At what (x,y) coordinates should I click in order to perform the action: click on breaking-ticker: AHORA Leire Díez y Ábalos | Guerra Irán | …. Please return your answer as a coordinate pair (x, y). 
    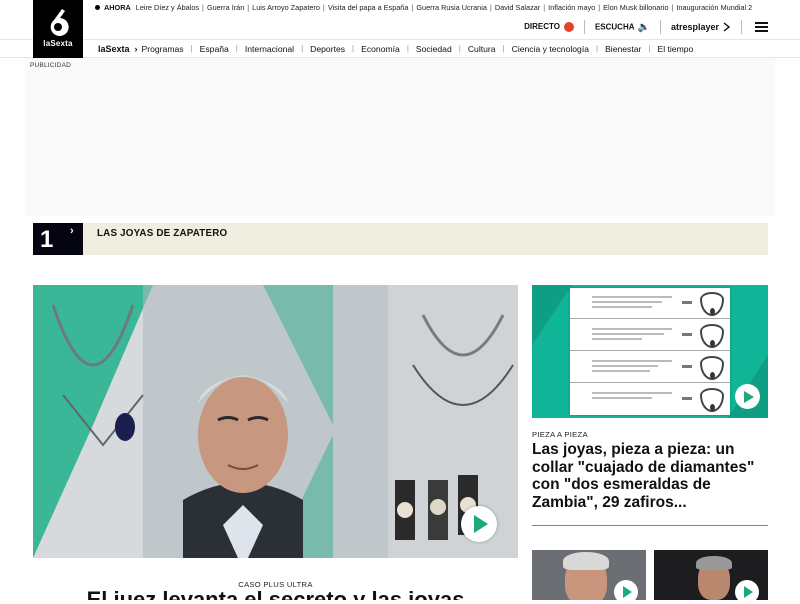
    Looking at the image, I should click on (447, 7).